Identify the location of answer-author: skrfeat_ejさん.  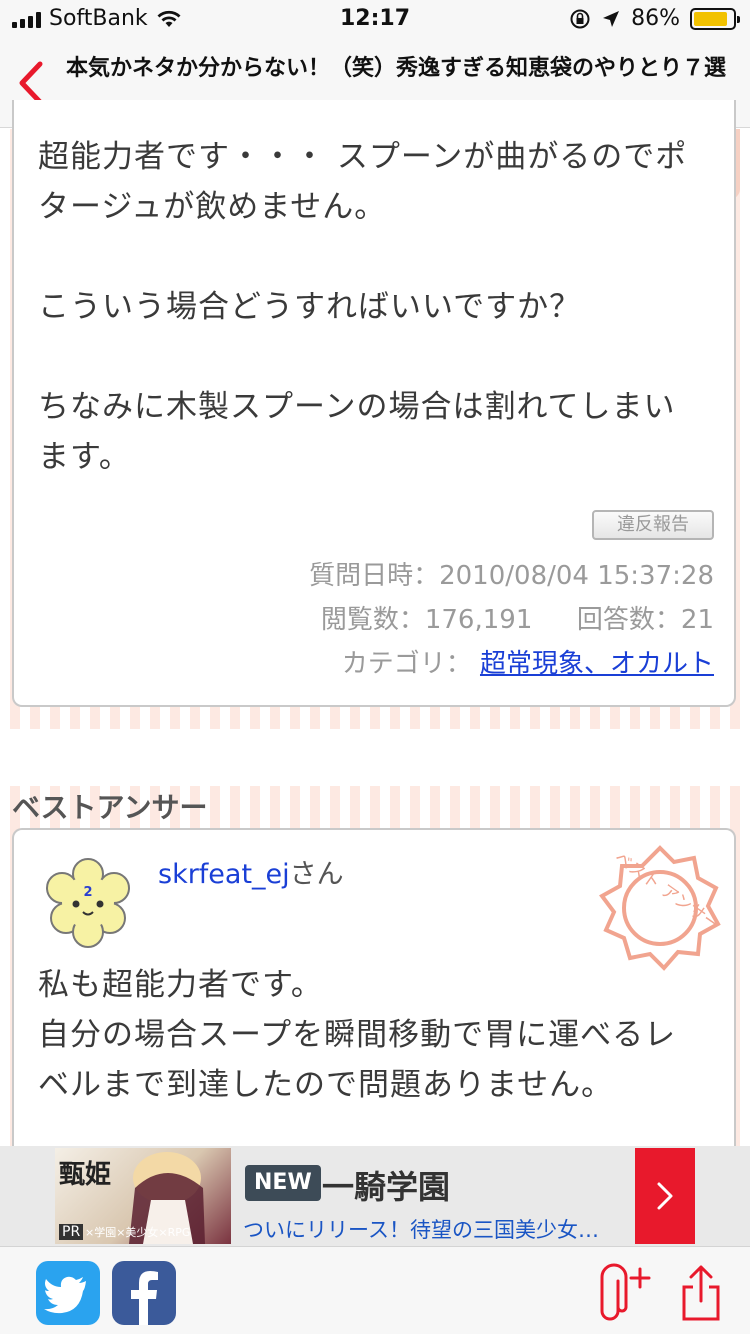
(251, 871).